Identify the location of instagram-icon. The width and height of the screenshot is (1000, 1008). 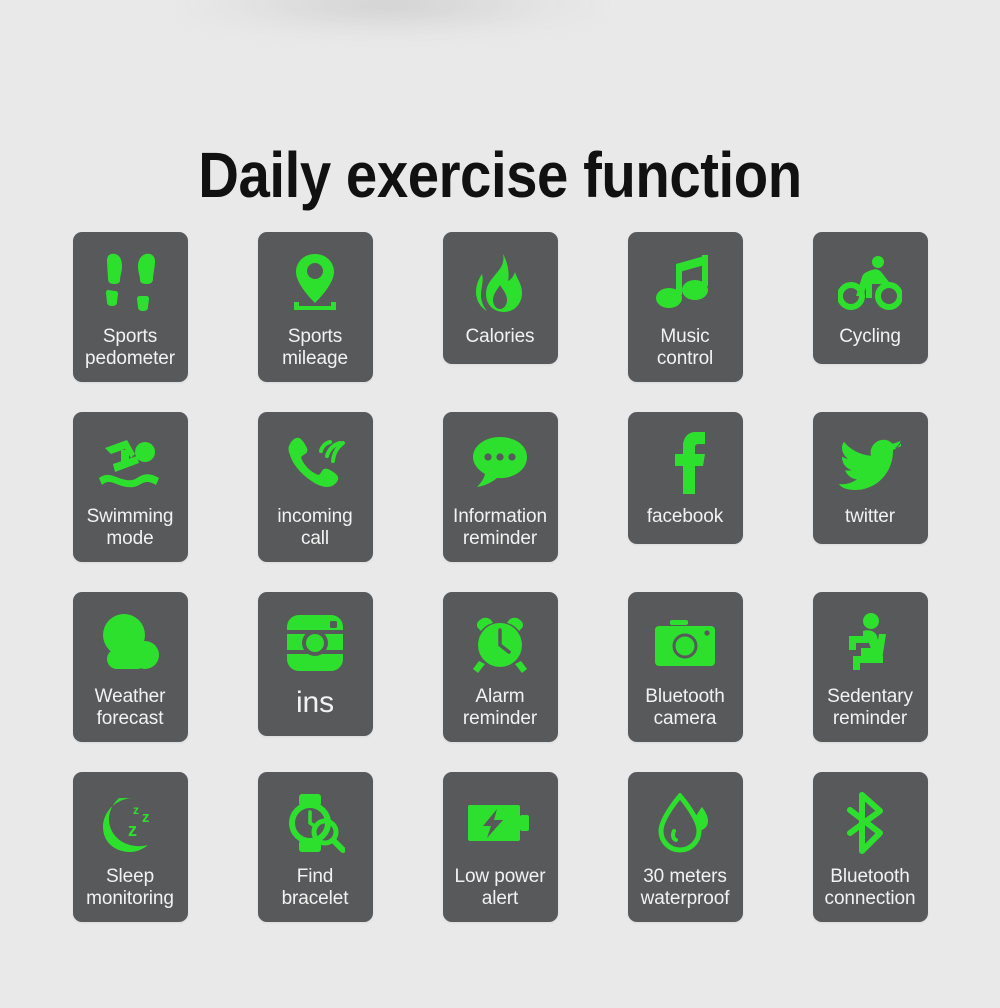
(315, 643).